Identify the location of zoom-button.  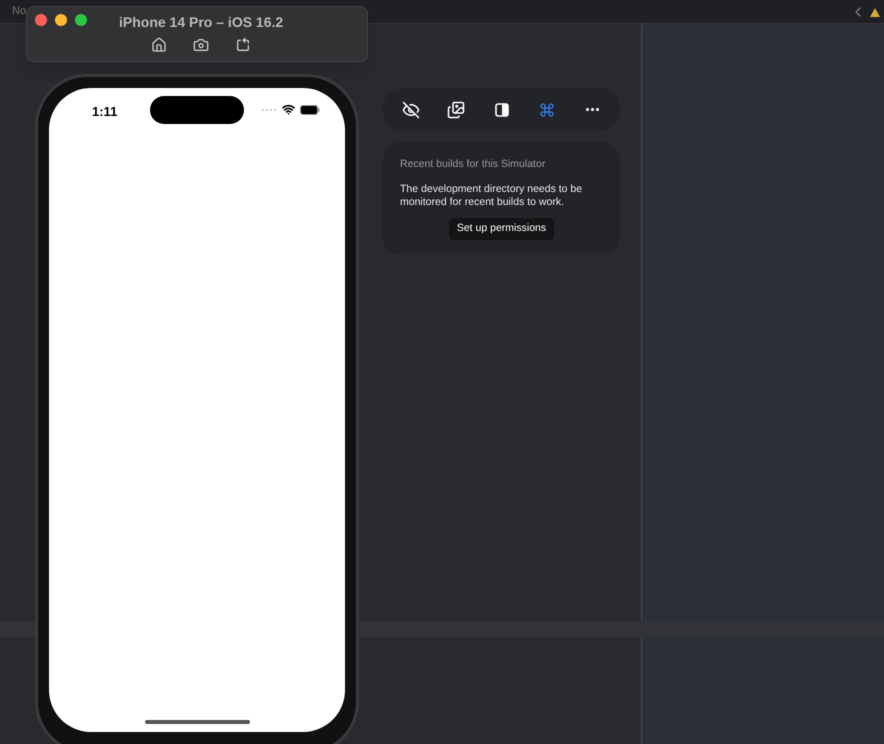
(81, 20).